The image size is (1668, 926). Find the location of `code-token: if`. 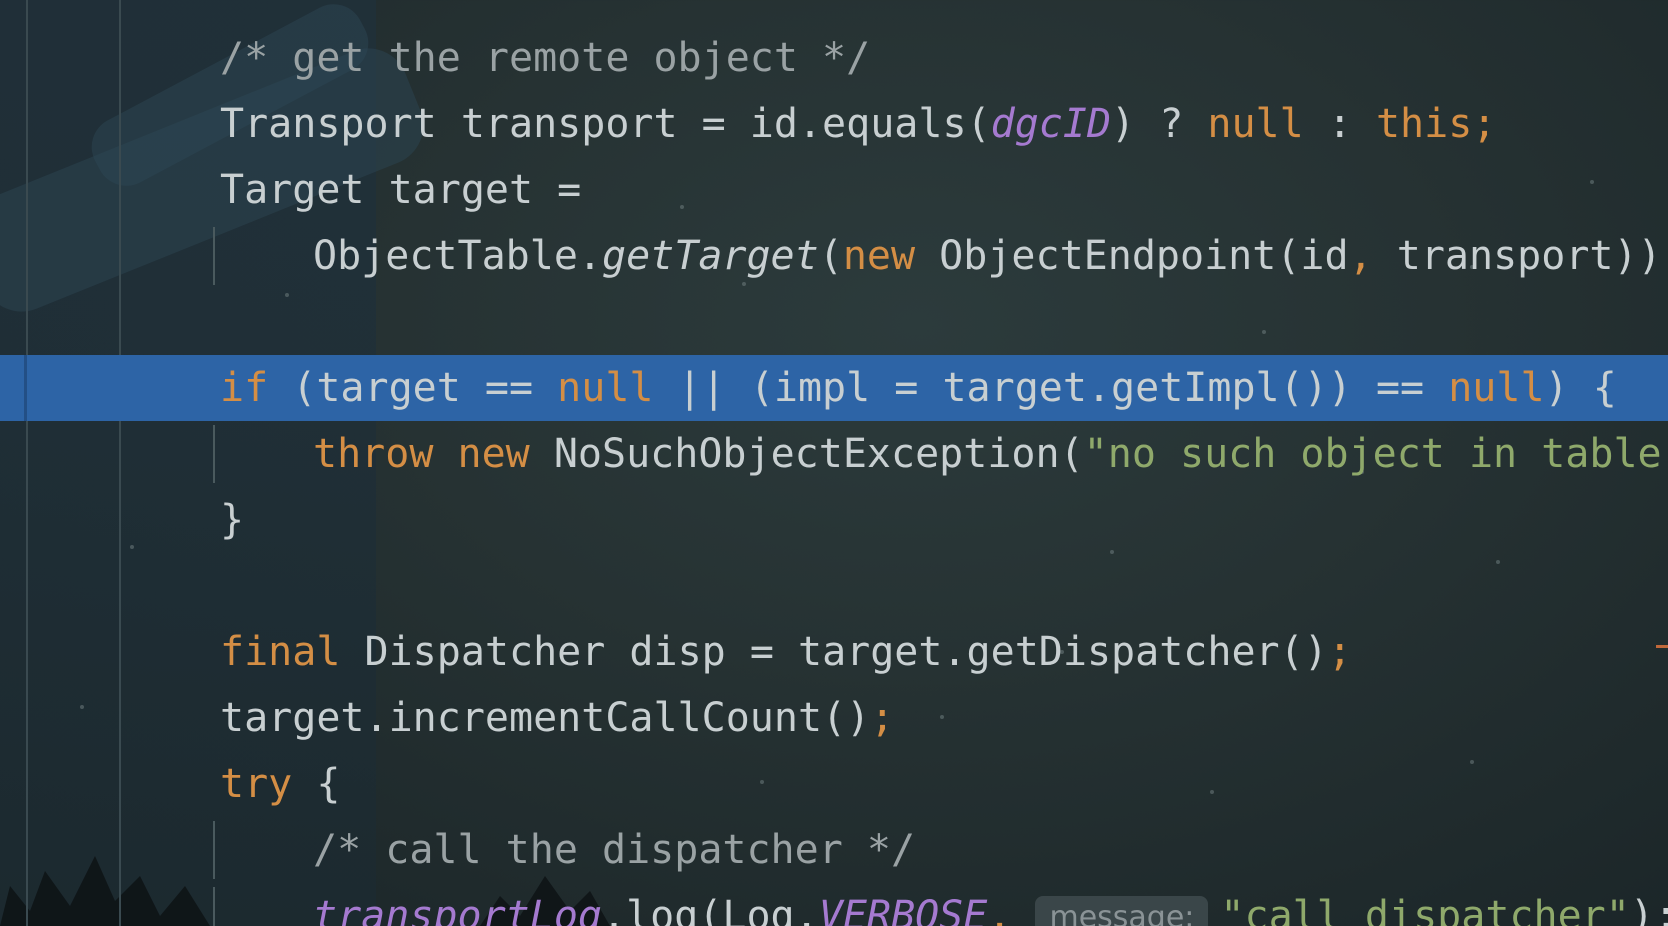

code-token: if is located at coordinates (244, 388).